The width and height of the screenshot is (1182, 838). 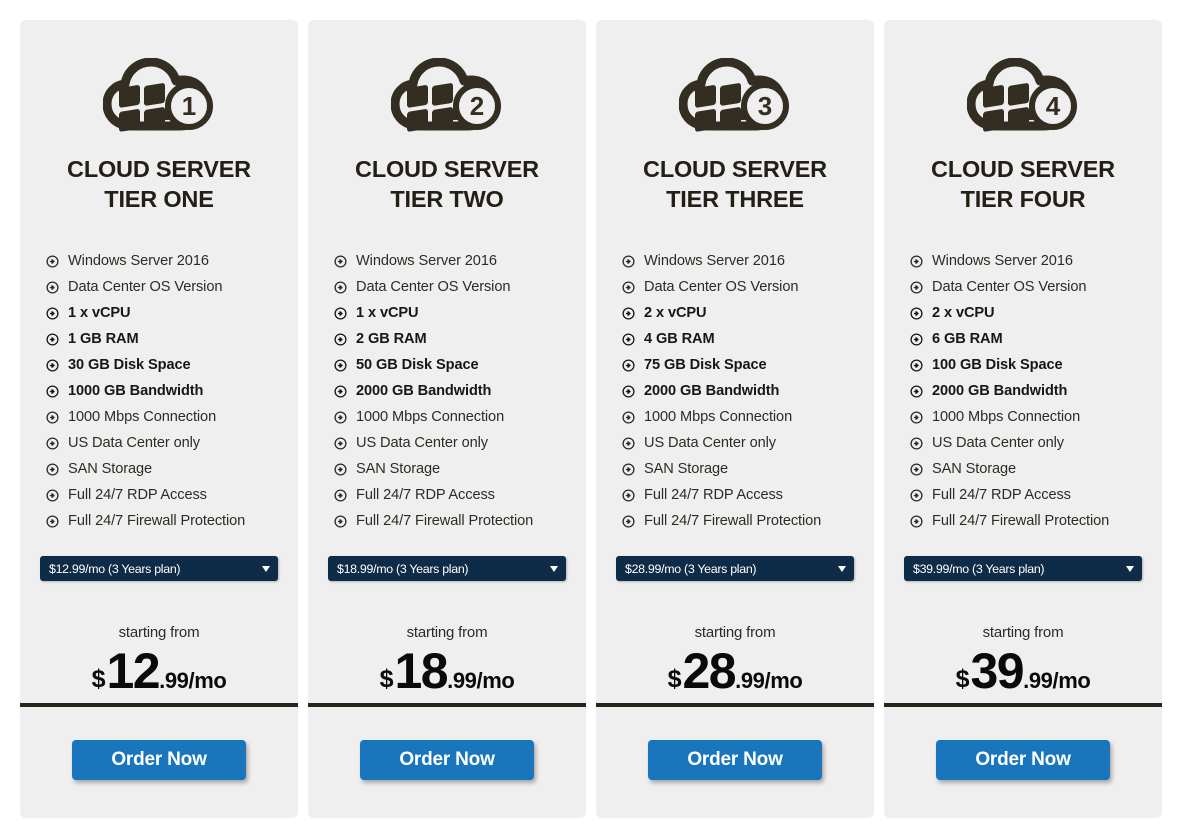 What do you see at coordinates (1023, 76) in the screenshot?
I see `cloud-windows-icon: 4` at bounding box center [1023, 76].